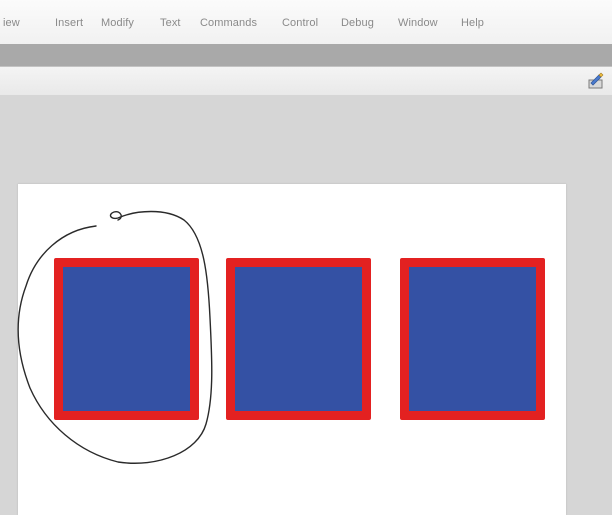 This screenshot has width=612, height=515. Describe the element at coordinates (117, 23) in the screenshot. I see `menu-modify: Modify` at that location.